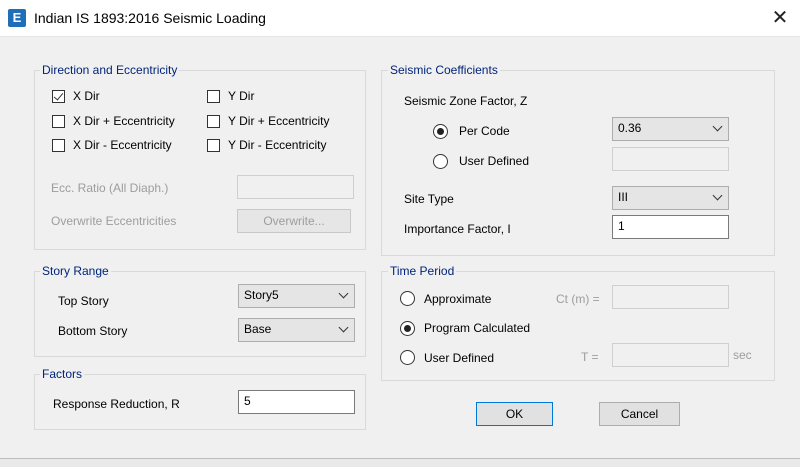  What do you see at coordinates (670, 198) in the screenshot?
I see `site-type-select: III` at bounding box center [670, 198].